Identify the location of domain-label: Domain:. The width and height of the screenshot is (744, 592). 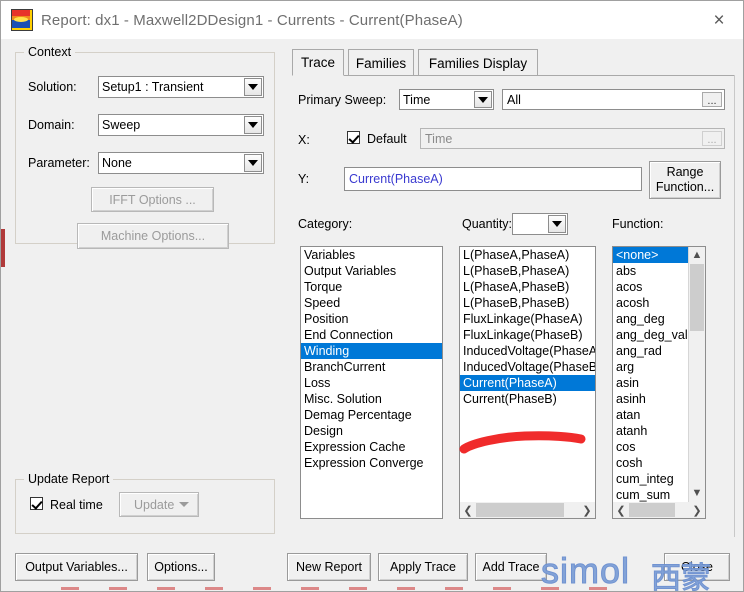
(51, 125).